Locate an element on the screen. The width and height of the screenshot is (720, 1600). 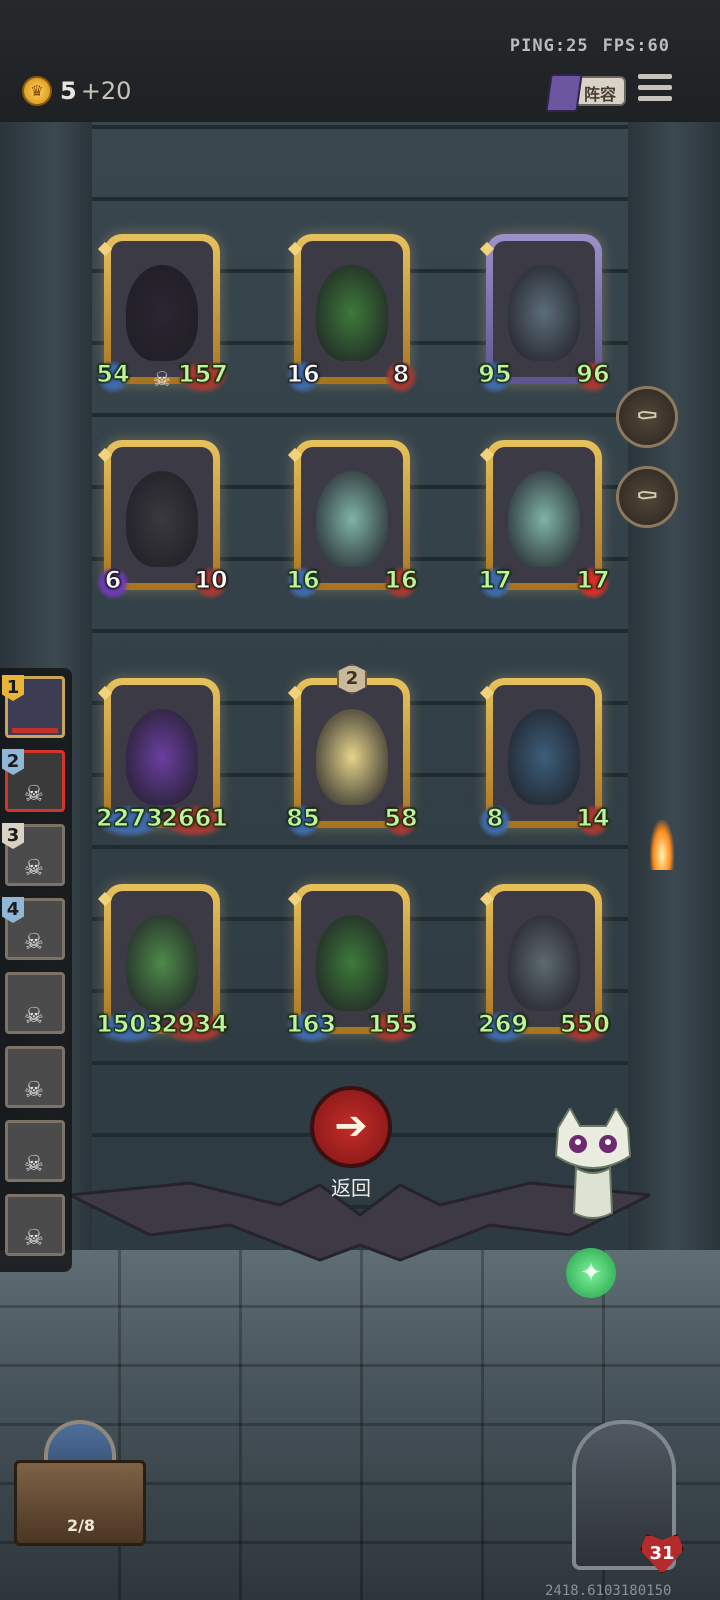
minion-card-elf-sorceress: 2273 2661 is located at coordinates (162, 758).